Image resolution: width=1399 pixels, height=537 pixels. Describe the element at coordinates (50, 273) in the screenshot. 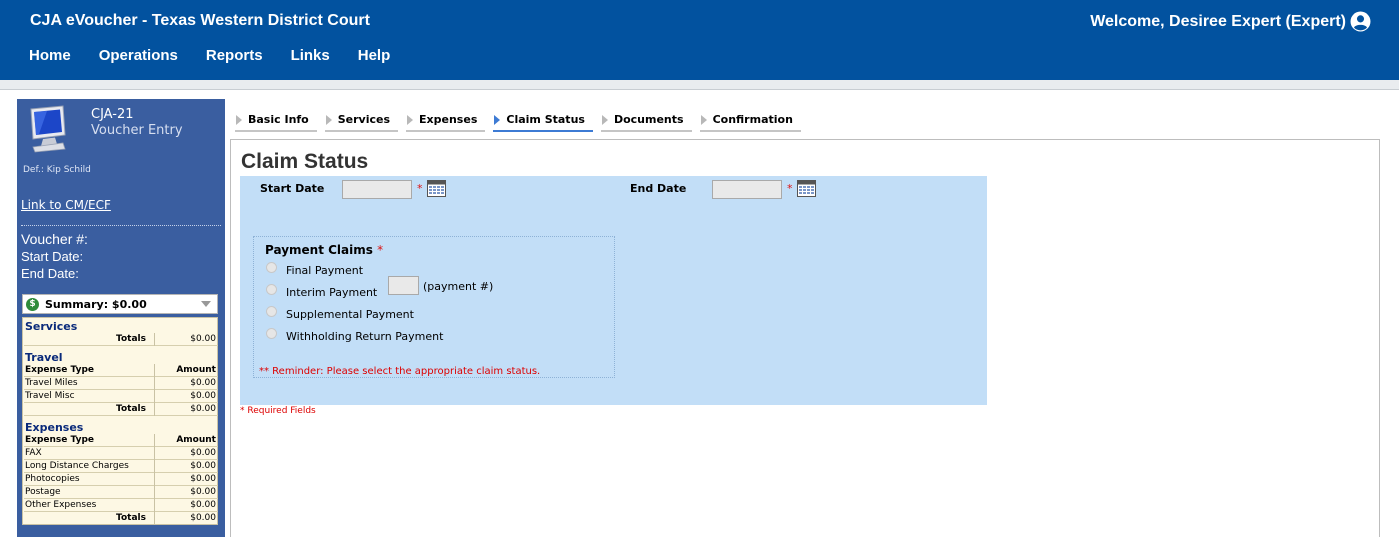

I see `end-date-label: End Date:` at that location.